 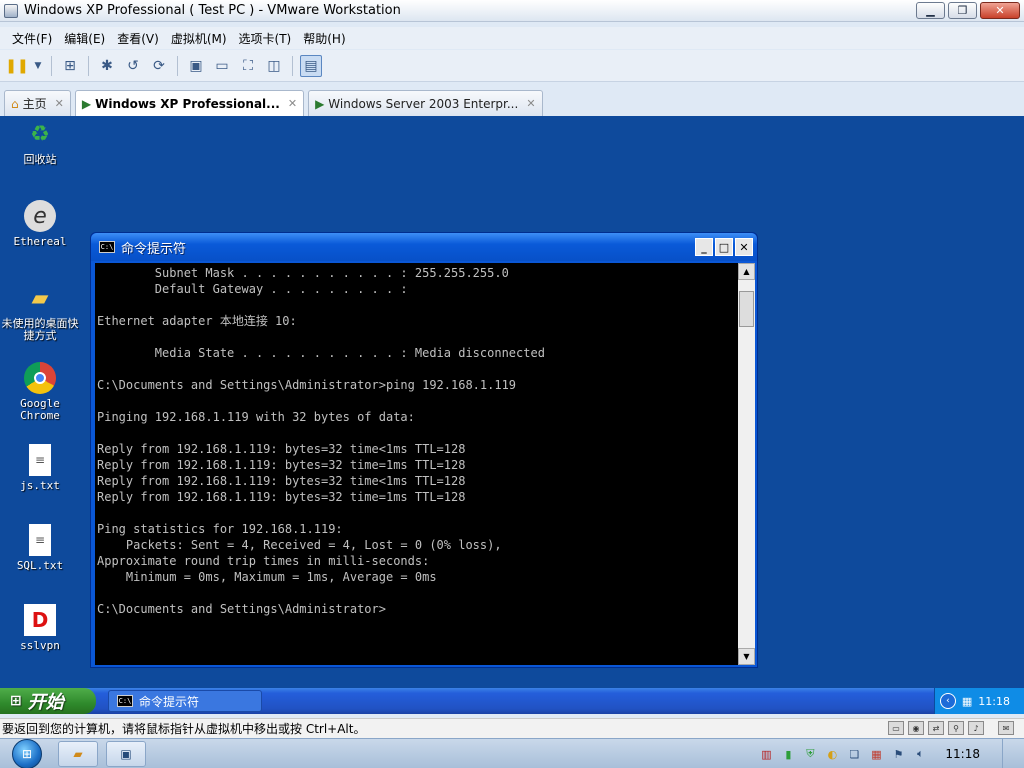 What do you see at coordinates (84, 38) in the screenshot?
I see `menu-edit: 编辑(E)` at bounding box center [84, 38].